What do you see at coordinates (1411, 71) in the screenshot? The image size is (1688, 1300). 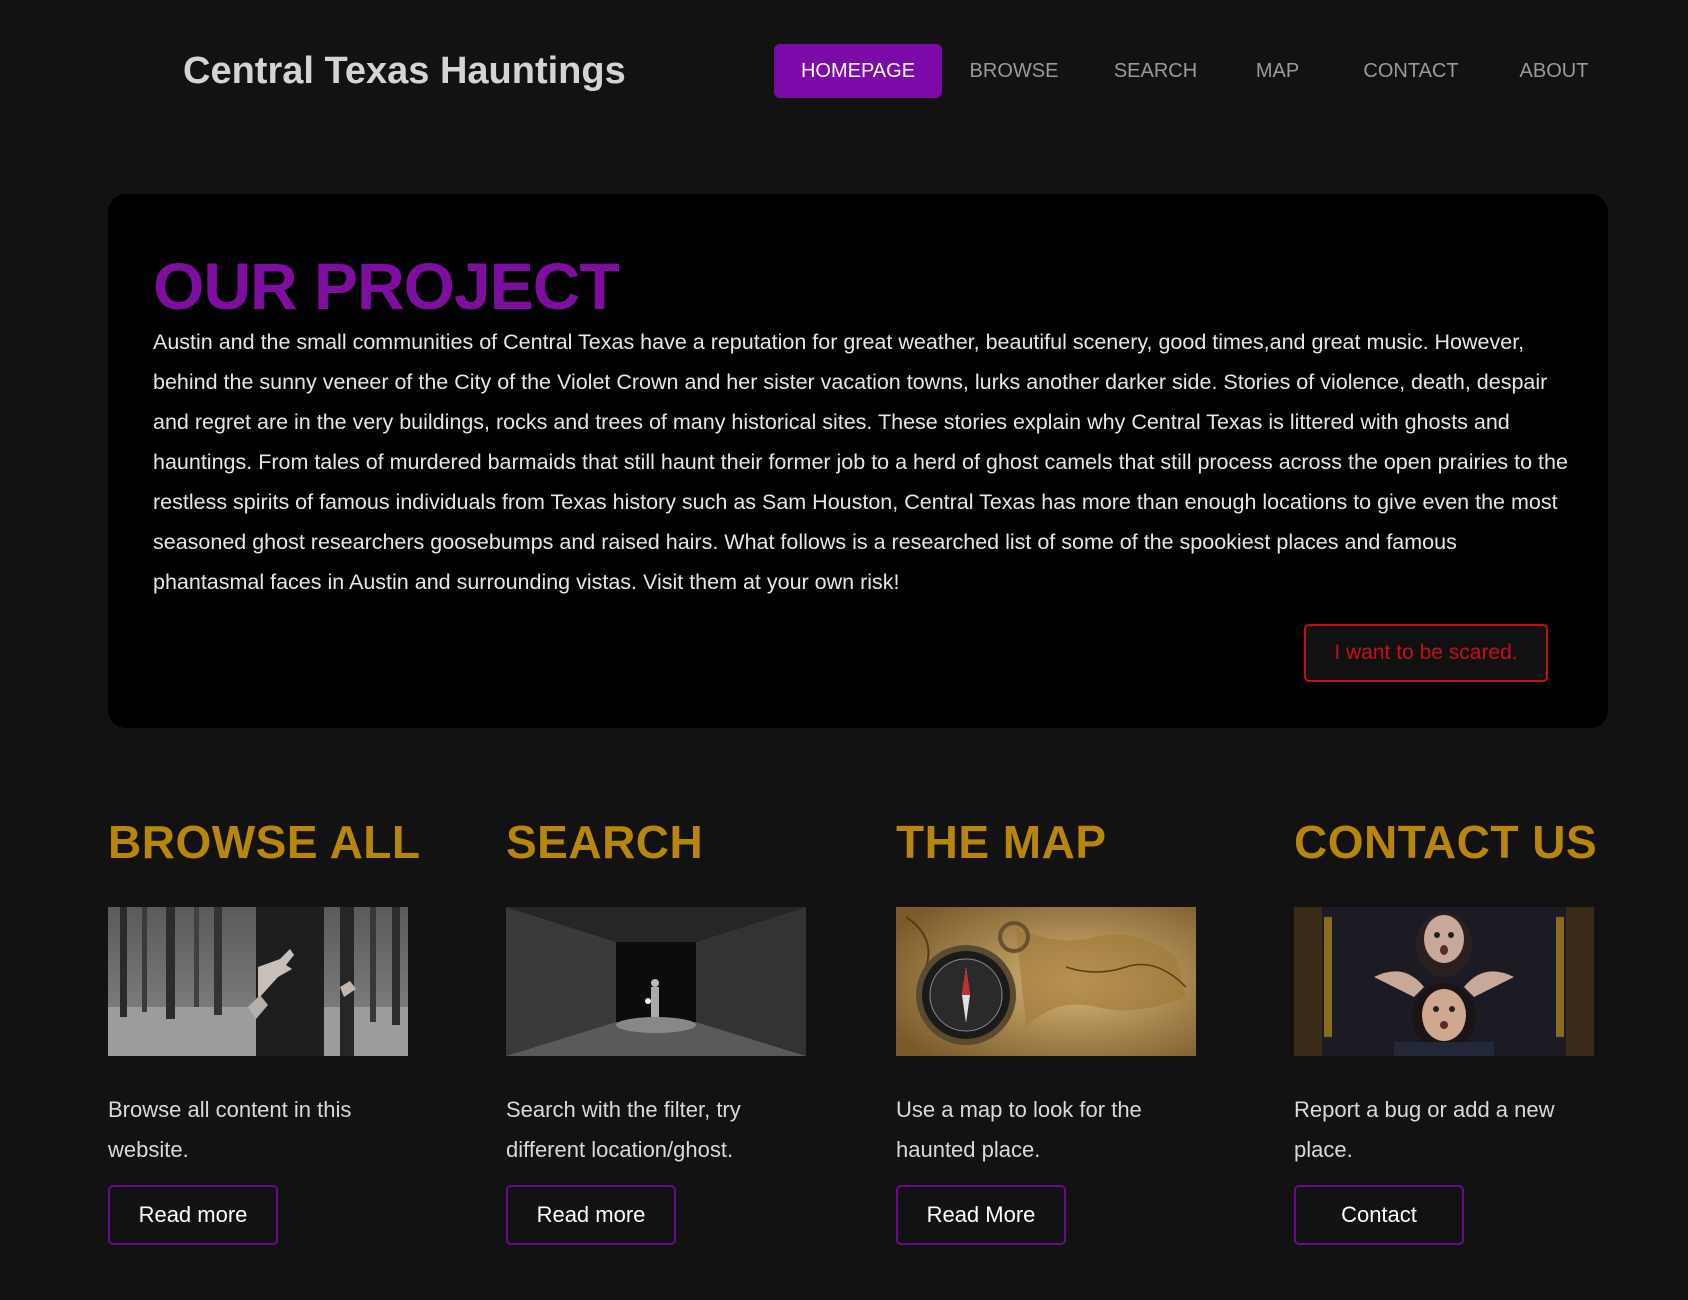 I see `nav-contact: CONTACT` at bounding box center [1411, 71].